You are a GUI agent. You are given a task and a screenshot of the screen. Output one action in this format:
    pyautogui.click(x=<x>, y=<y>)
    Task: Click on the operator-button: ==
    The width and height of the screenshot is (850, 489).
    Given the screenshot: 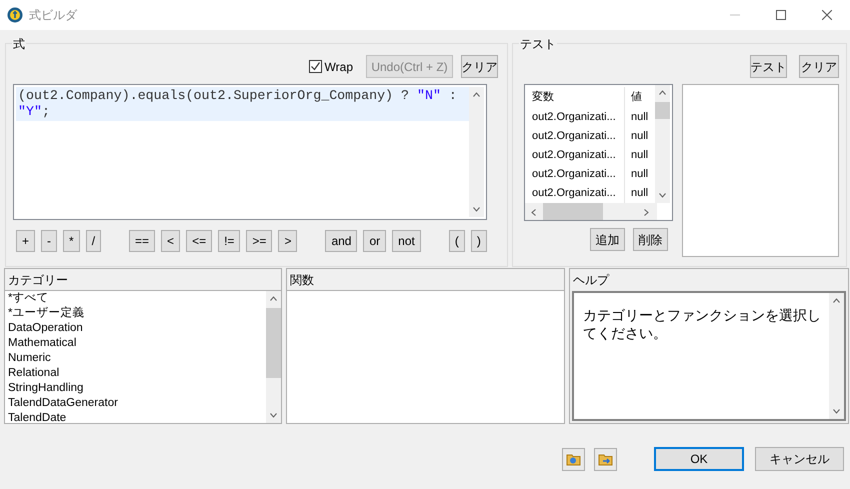 What is the action you would take?
    pyautogui.click(x=142, y=241)
    